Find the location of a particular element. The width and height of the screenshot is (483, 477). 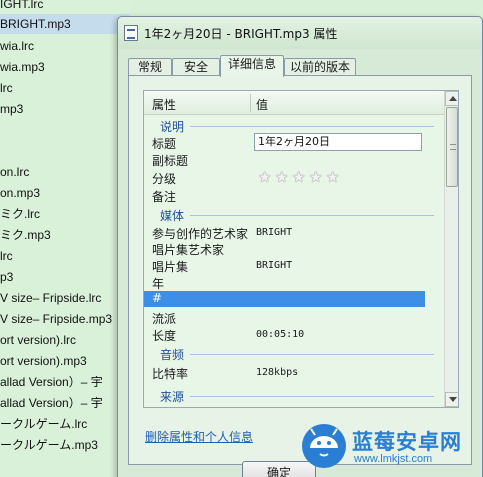

prop-year: 年 is located at coordinates (158, 284).